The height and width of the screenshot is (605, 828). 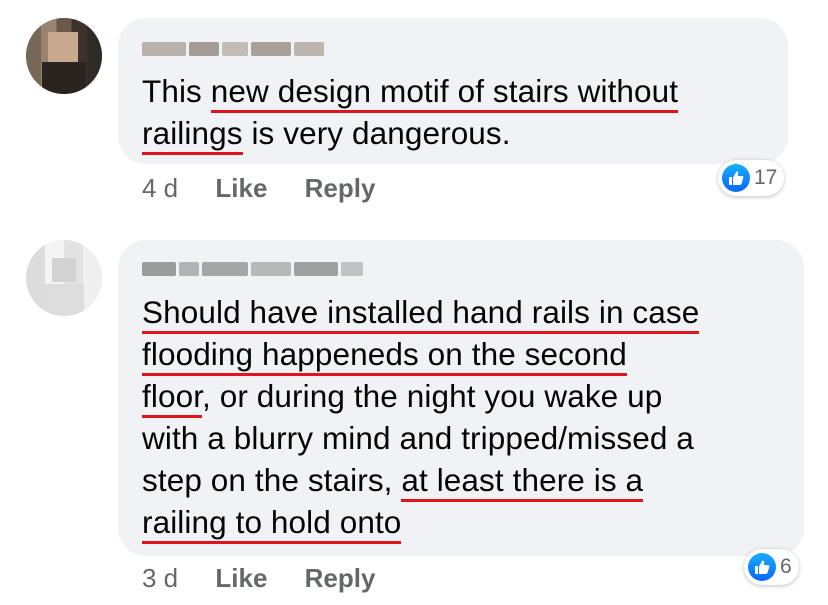 I want to click on comment-text-line: step on the stairs, at least there is a, so click(x=420, y=480).